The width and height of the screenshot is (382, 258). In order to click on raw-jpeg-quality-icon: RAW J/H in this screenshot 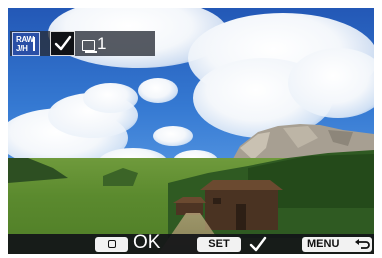, I will do `click(26, 44)`.